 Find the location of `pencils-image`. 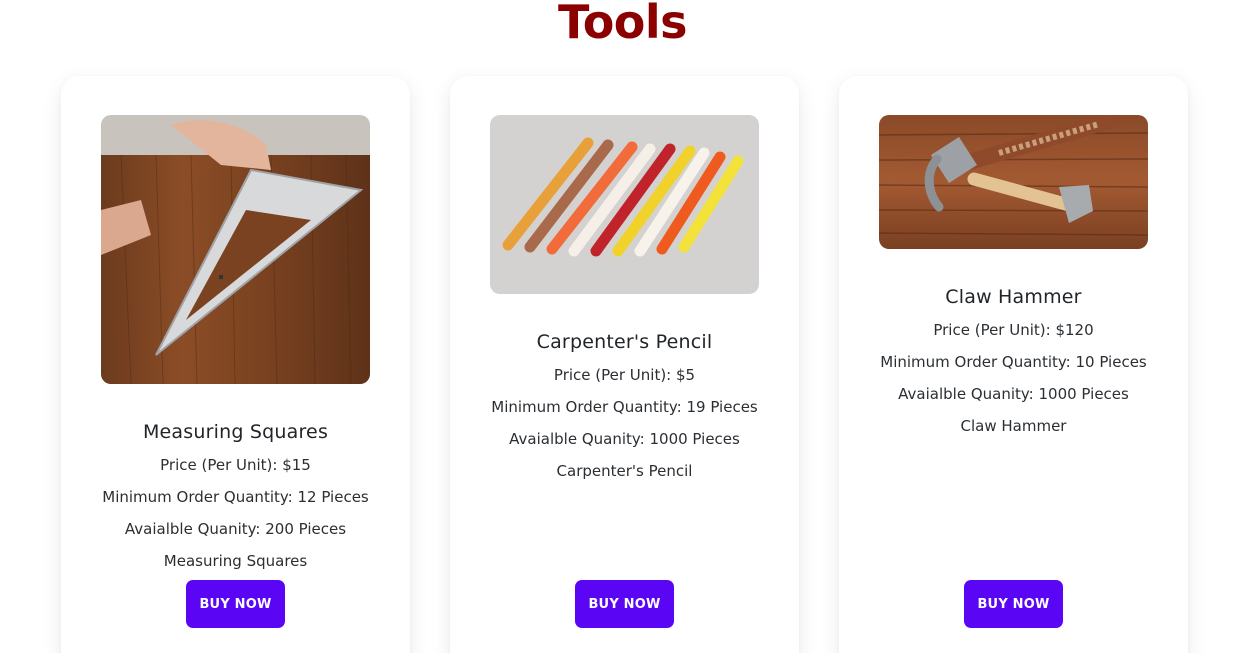

pencils-image is located at coordinates (624, 204).